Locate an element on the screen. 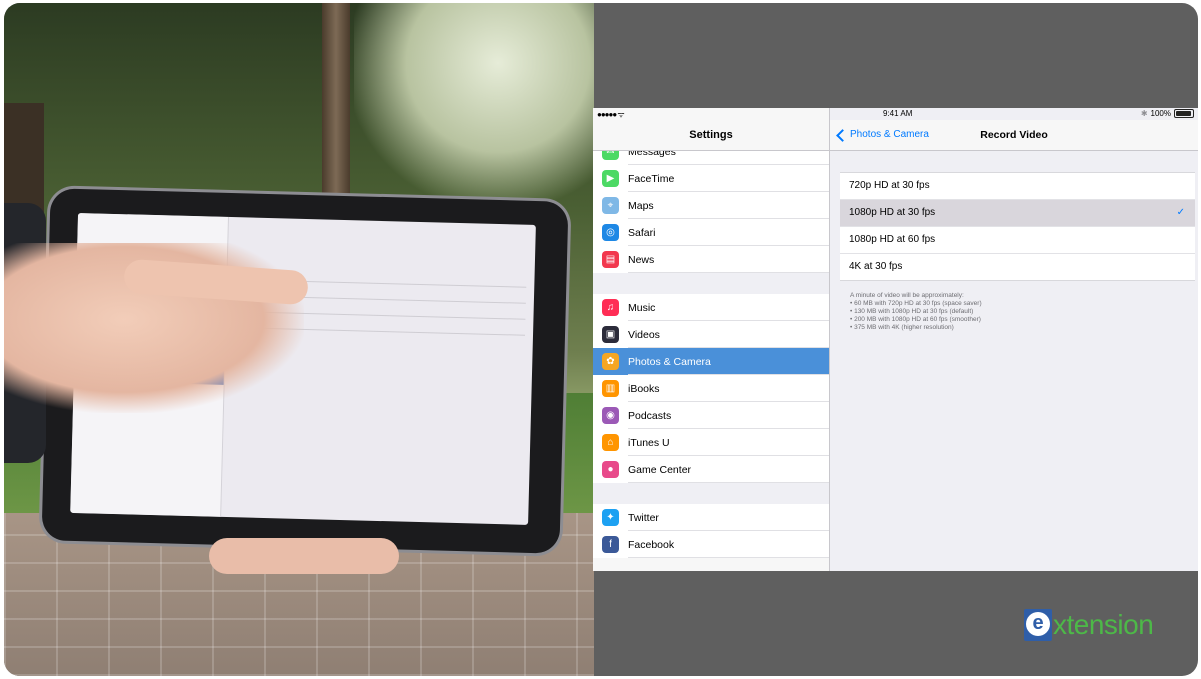 Image resolution: width=1201 pixels, height=679 pixels. chevron-left-icon is located at coordinates (842, 135).